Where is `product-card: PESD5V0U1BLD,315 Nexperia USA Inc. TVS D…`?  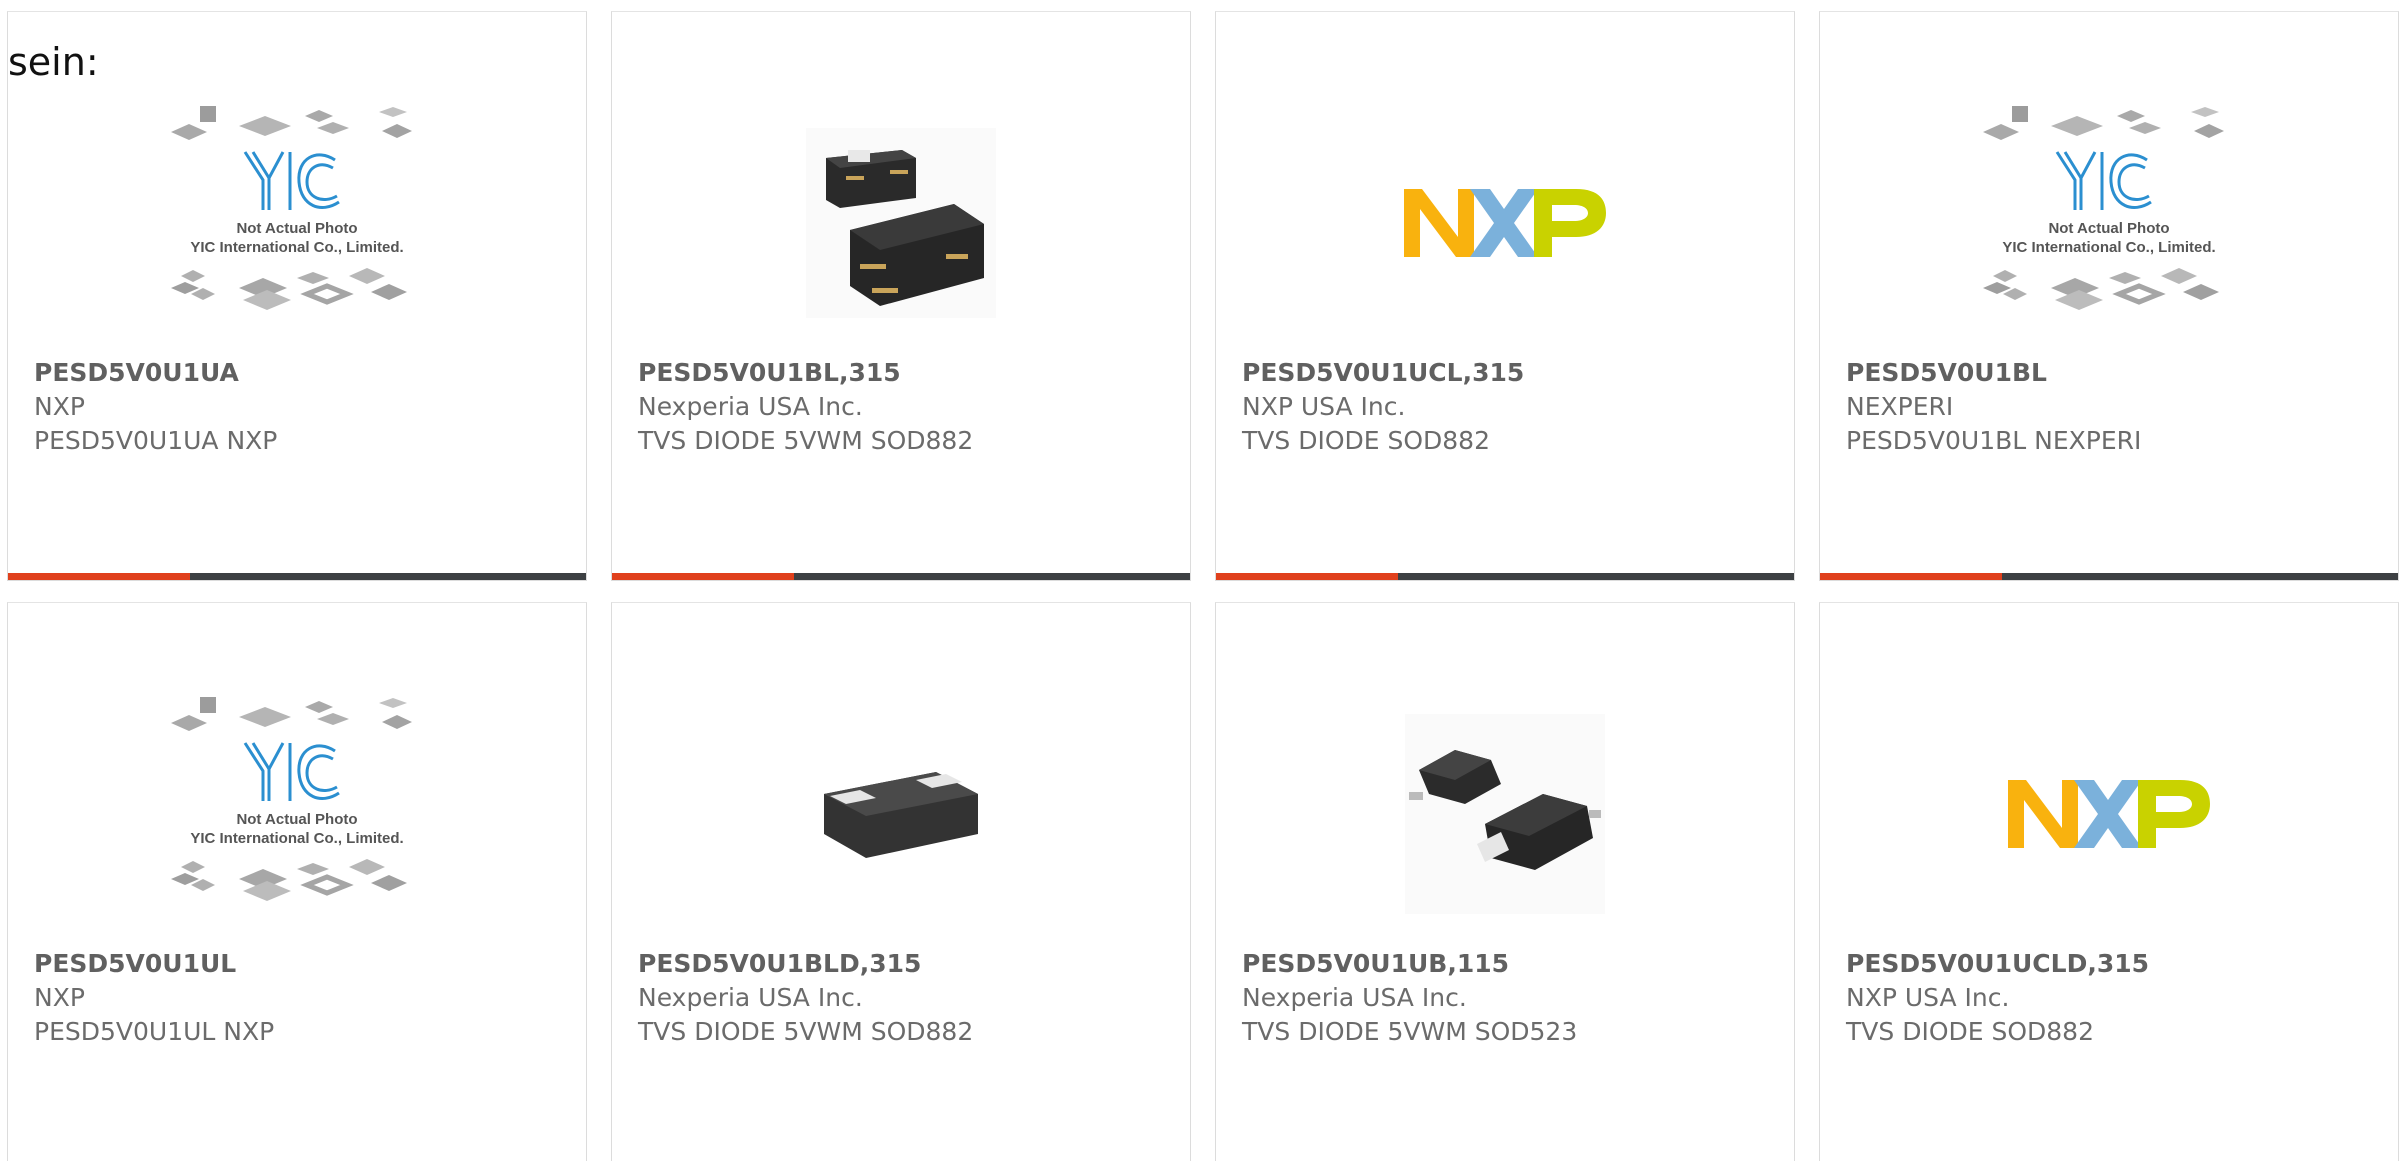 product-card: PESD5V0U1BLD,315 Nexperia USA Inc. TVS D… is located at coordinates (901, 881).